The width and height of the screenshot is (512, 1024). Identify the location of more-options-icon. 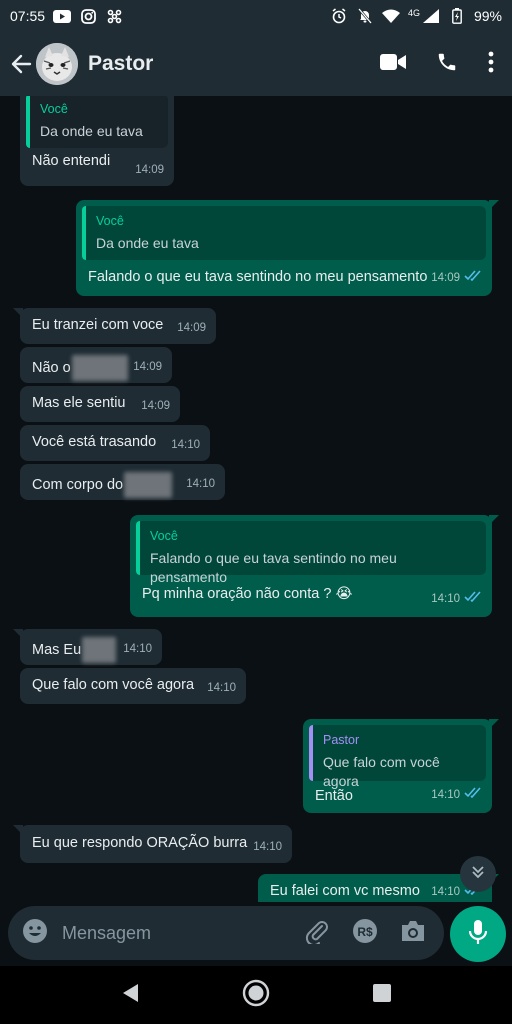
(491, 64).